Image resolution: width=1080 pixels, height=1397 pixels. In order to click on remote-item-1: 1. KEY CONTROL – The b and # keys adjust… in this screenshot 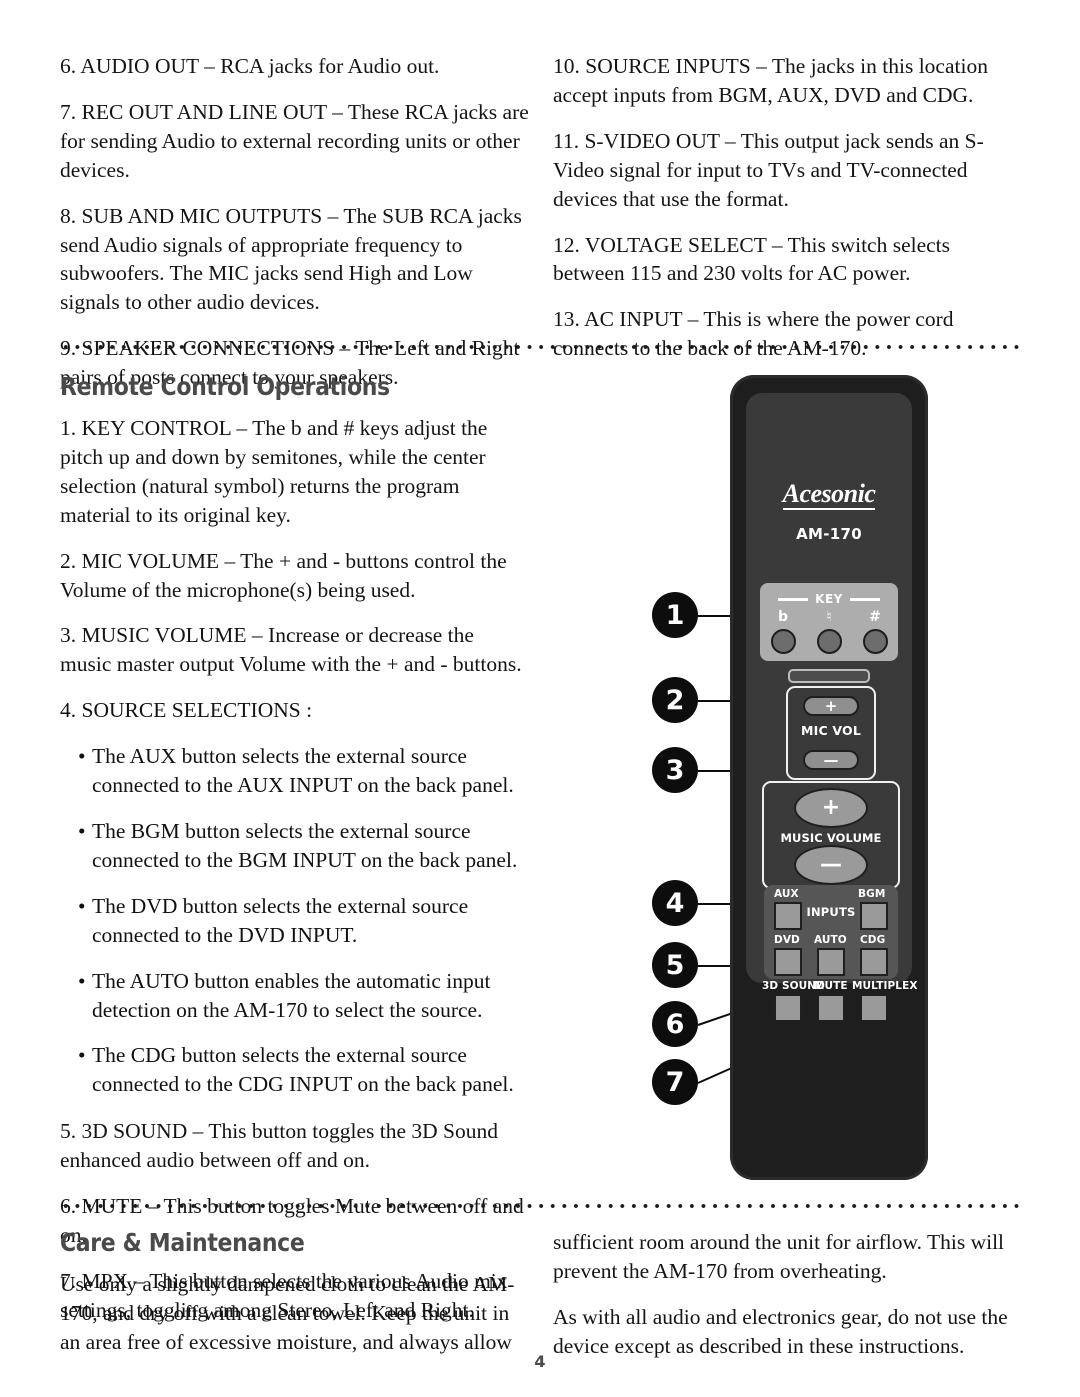, I will do `click(274, 471)`.